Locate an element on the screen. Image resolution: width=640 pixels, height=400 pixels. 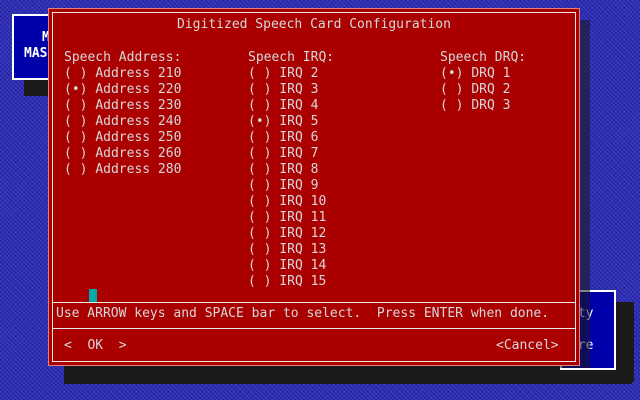
irq-option: ( ) IRQ 3 is located at coordinates (283, 90).